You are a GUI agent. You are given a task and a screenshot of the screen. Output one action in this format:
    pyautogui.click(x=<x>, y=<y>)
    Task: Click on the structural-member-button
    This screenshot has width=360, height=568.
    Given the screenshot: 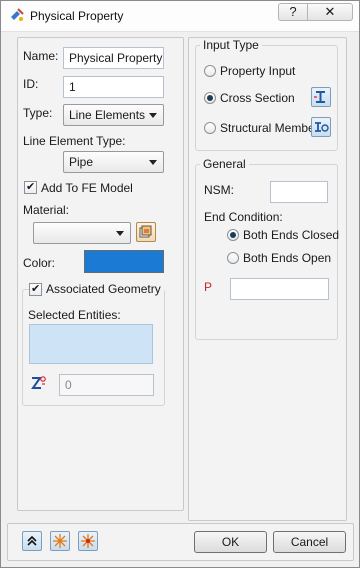 What is the action you would take?
    pyautogui.click(x=321, y=127)
    